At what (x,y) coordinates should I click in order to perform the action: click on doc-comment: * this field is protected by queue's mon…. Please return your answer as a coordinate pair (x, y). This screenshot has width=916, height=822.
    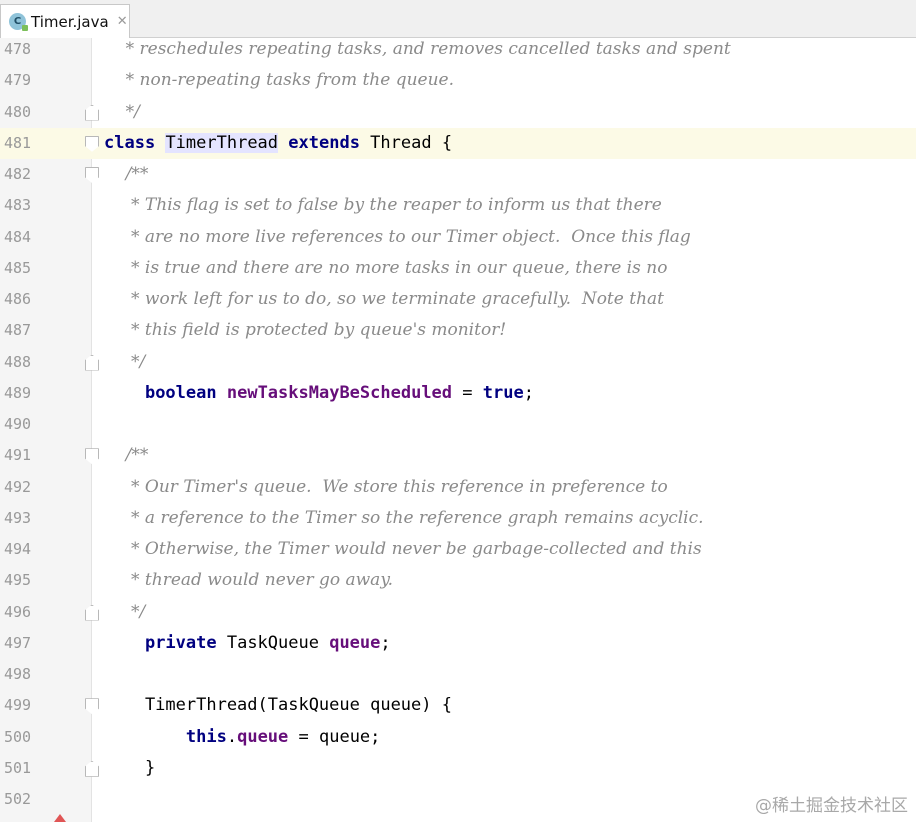
    Looking at the image, I should click on (305, 330).